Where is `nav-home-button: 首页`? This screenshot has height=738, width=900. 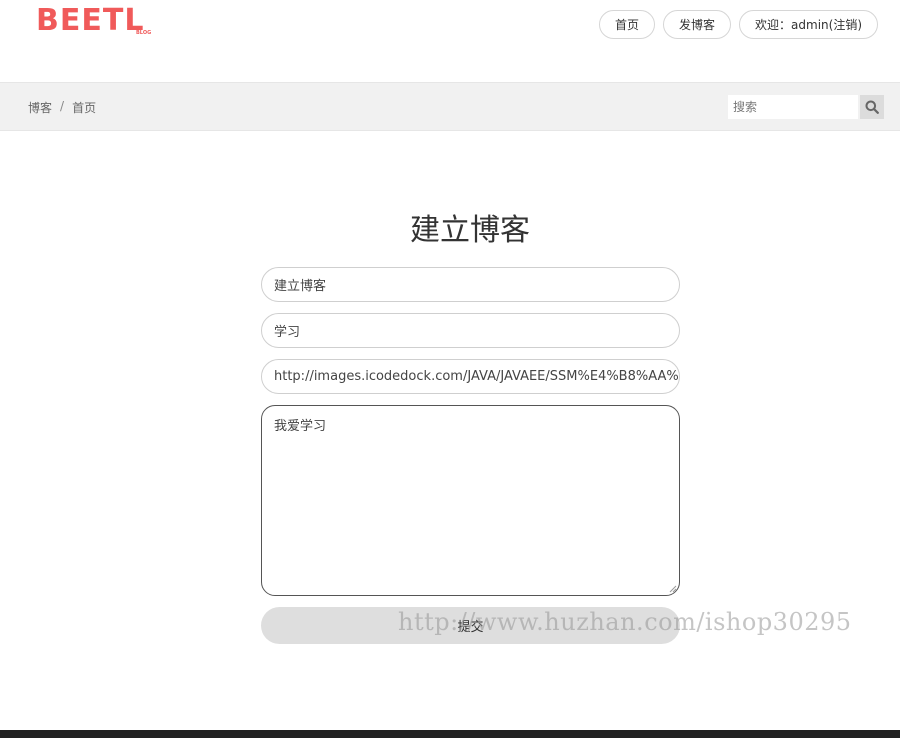 nav-home-button: 首页 is located at coordinates (627, 24).